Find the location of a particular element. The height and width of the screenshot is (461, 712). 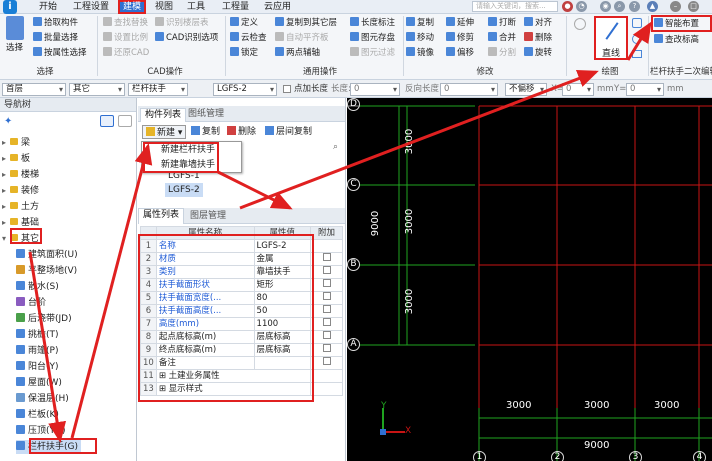

minimize-icon: – is located at coordinates (675, 6).